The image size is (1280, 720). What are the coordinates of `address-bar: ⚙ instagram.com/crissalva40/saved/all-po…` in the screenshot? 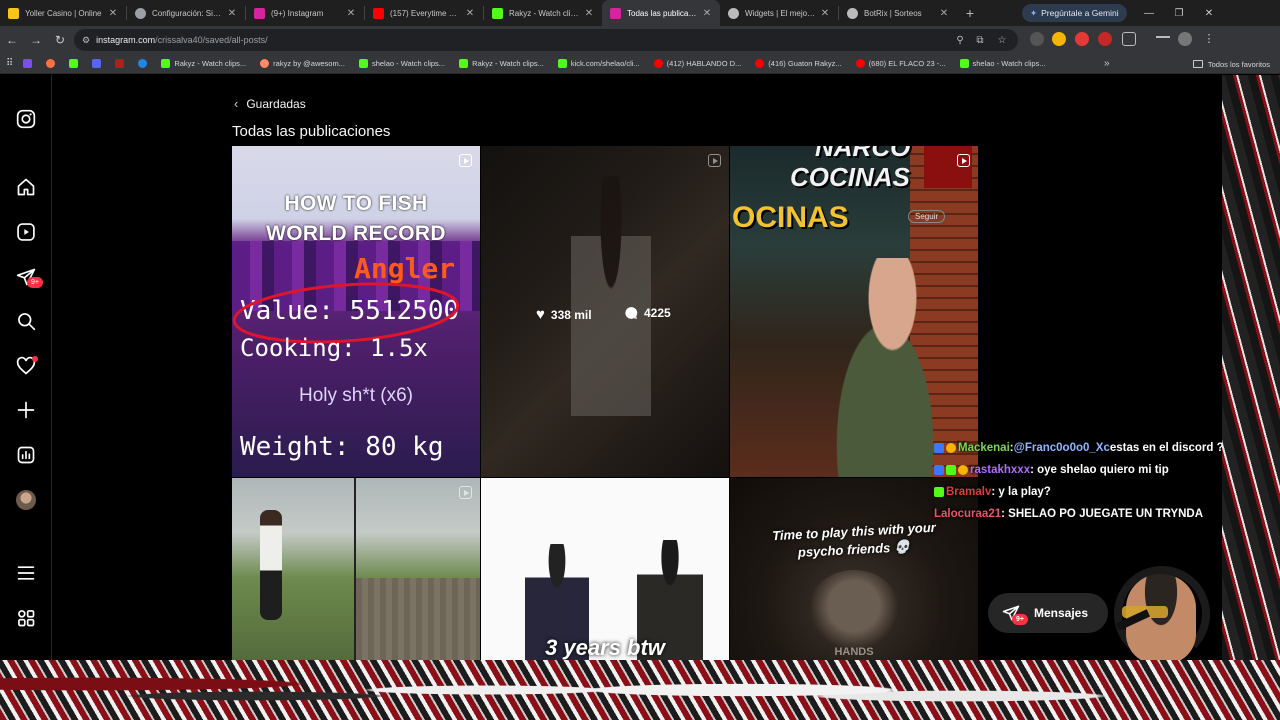 It's located at (546, 40).